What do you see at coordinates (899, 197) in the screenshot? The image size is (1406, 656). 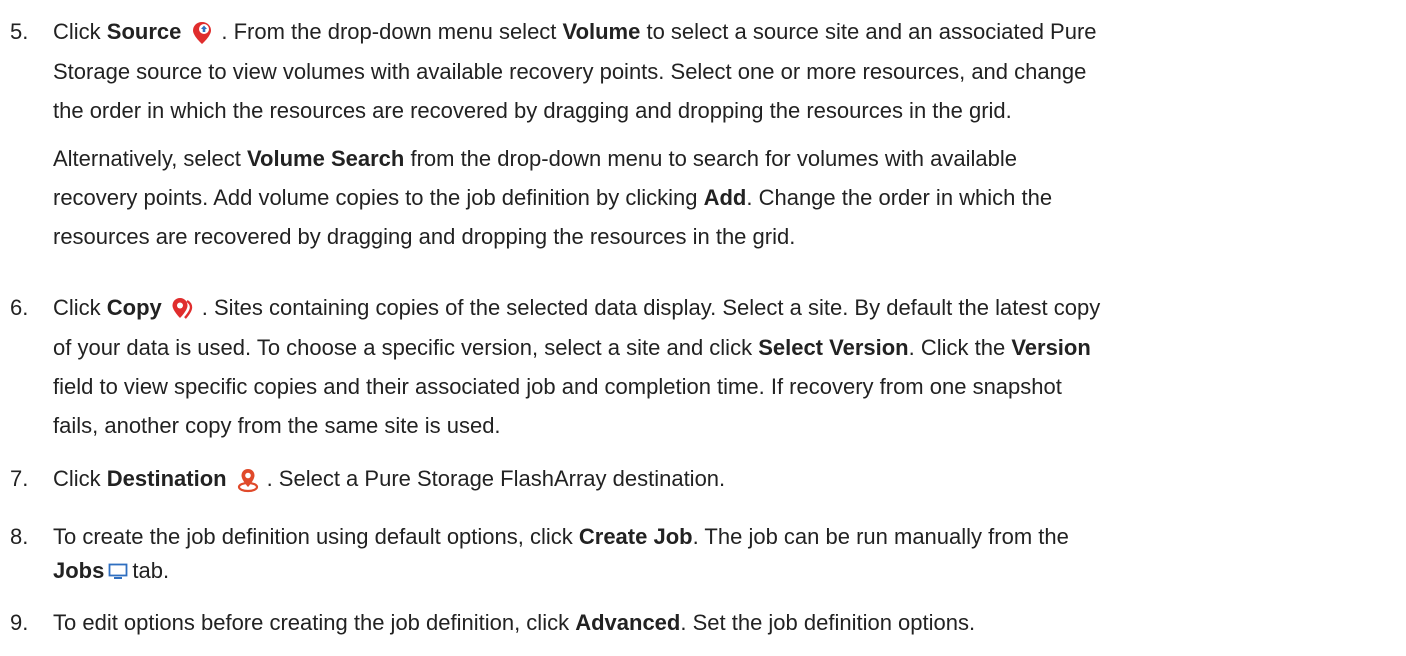 I see `text-run: . Change the order in which the` at bounding box center [899, 197].